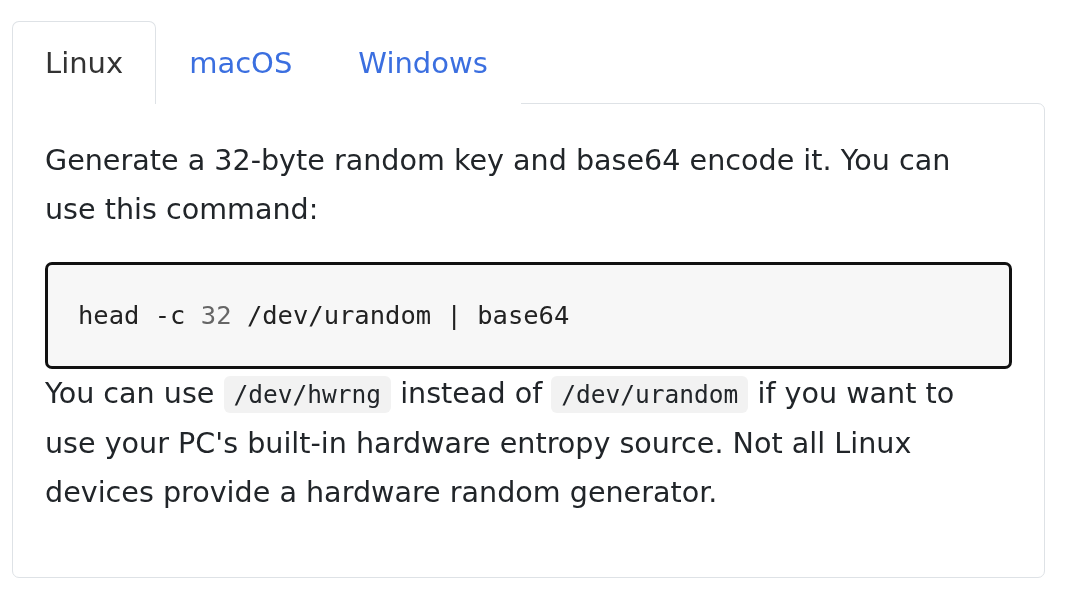  Describe the element at coordinates (498, 184) in the screenshot. I see `intro-text: Generate a 32-byte random key and base64 encode it. You can use this command:` at that location.